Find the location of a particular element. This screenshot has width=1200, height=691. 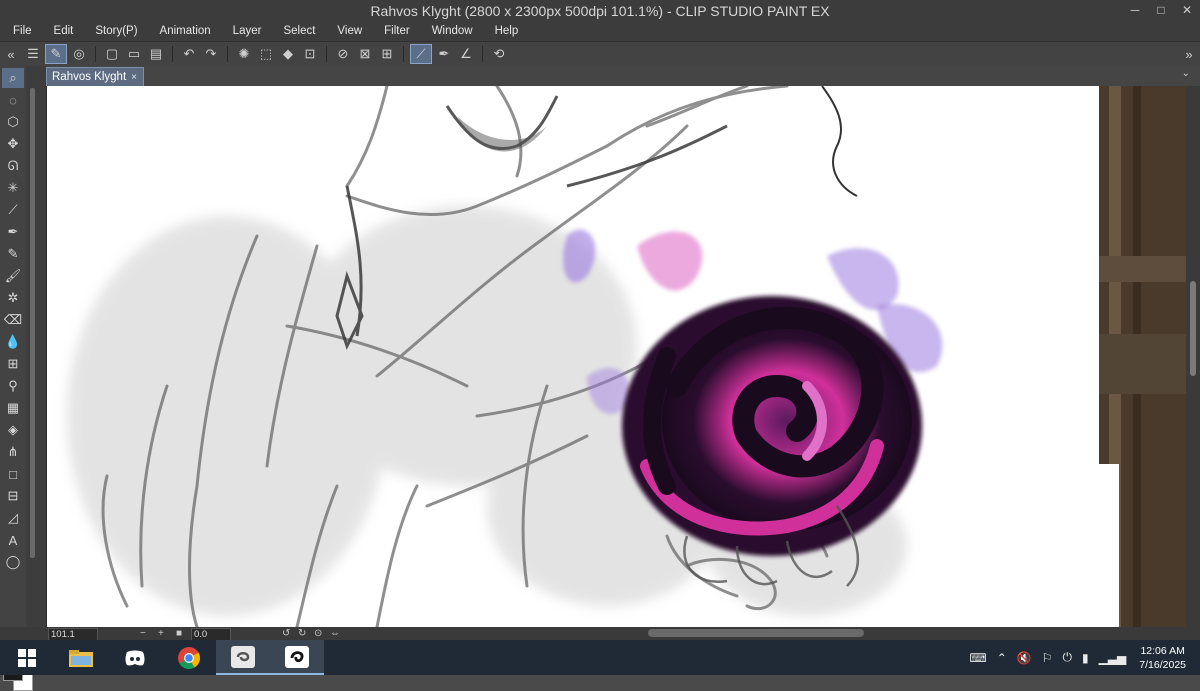

menu-story: Story(P) is located at coordinates (114, 31).